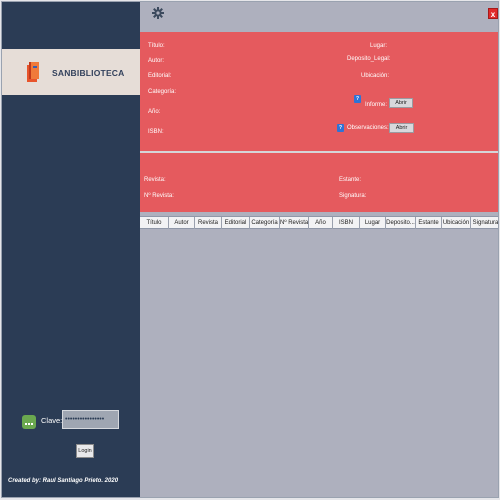  Describe the element at coordinates (88, 73) in the screenshot. I see `app-title: SANBIBLIOTECA` at that location.